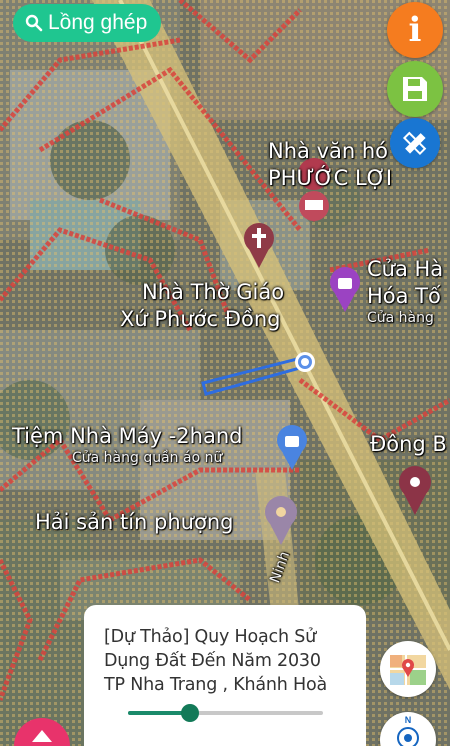 Image resolution: width=450 pixels, height=746 pixels. What do you see at coordinates (408, 444) in the screenshot?
I see `map-label-dong: Đông B` at bounding box center [408, 444].